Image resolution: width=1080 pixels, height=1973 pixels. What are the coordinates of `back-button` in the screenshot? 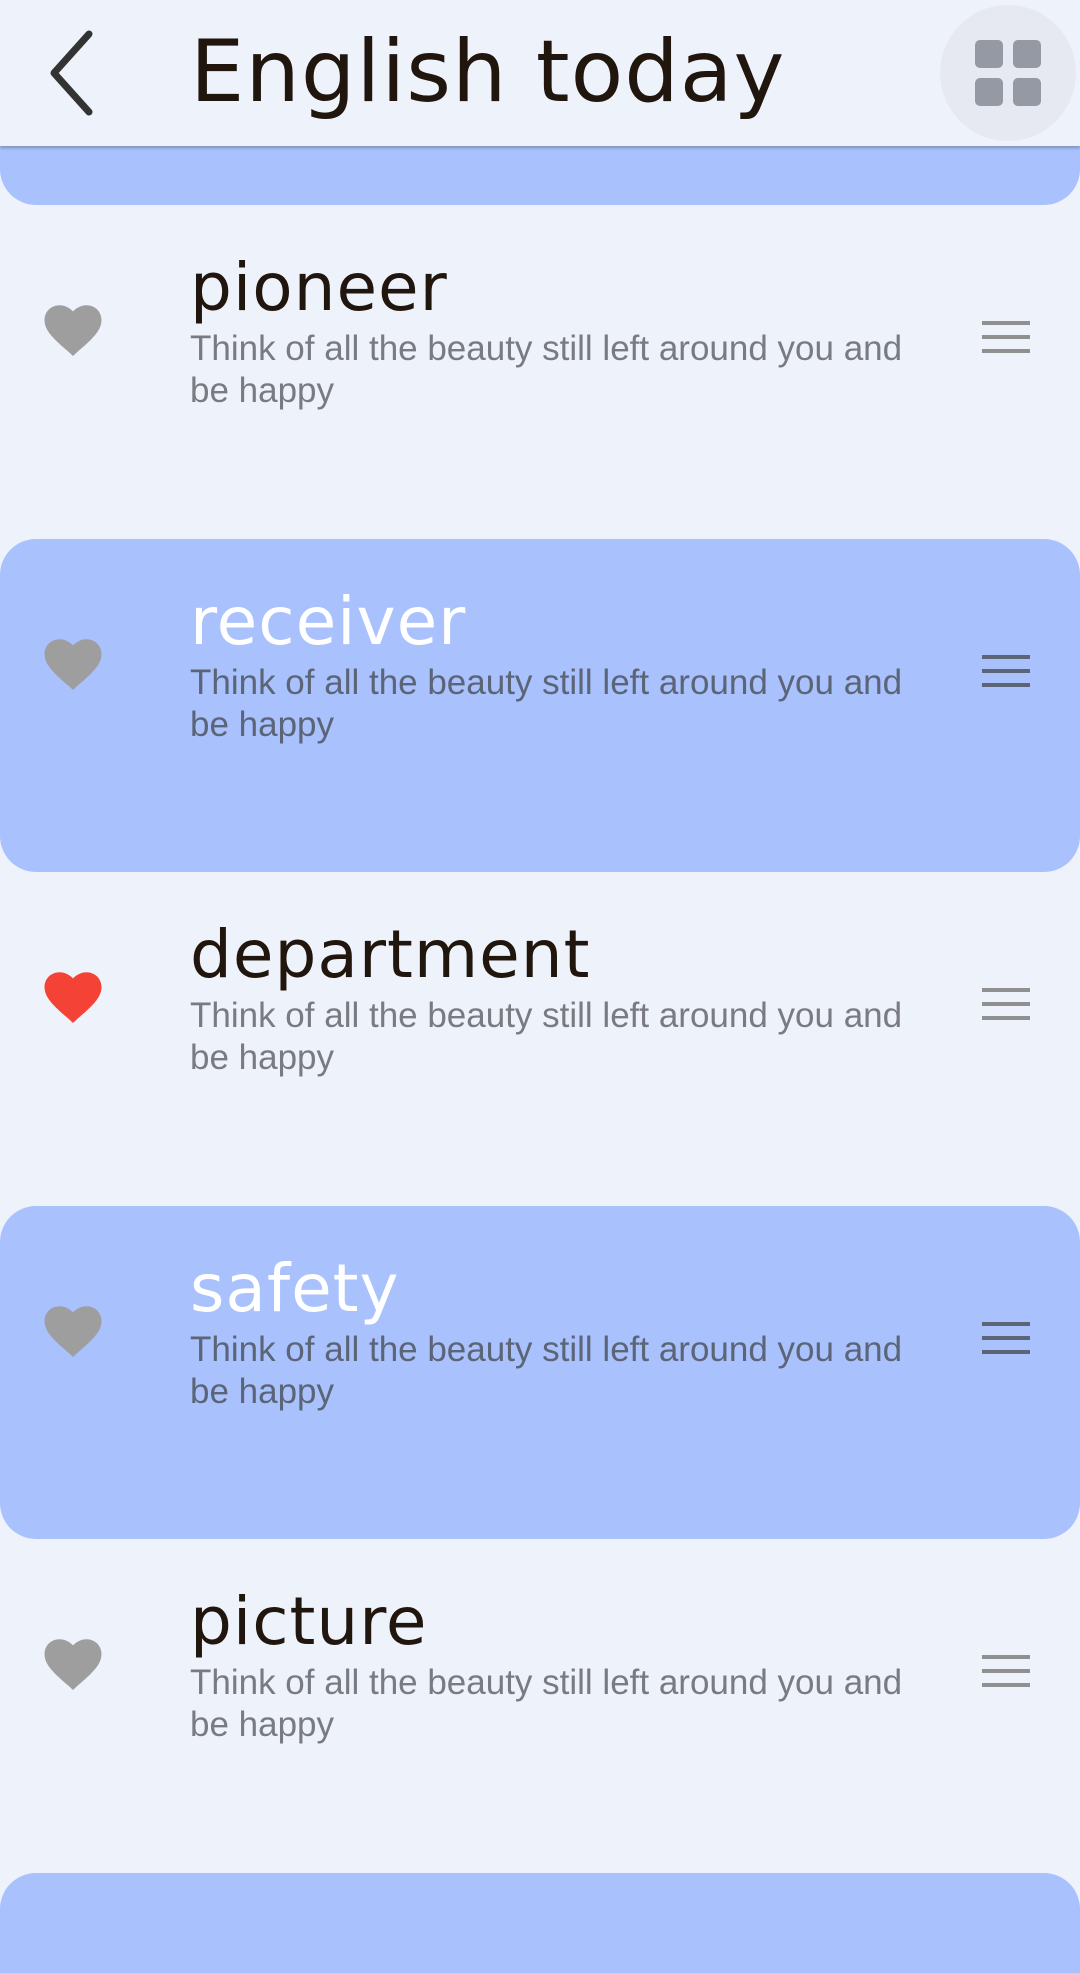 It's located at (74, 73).